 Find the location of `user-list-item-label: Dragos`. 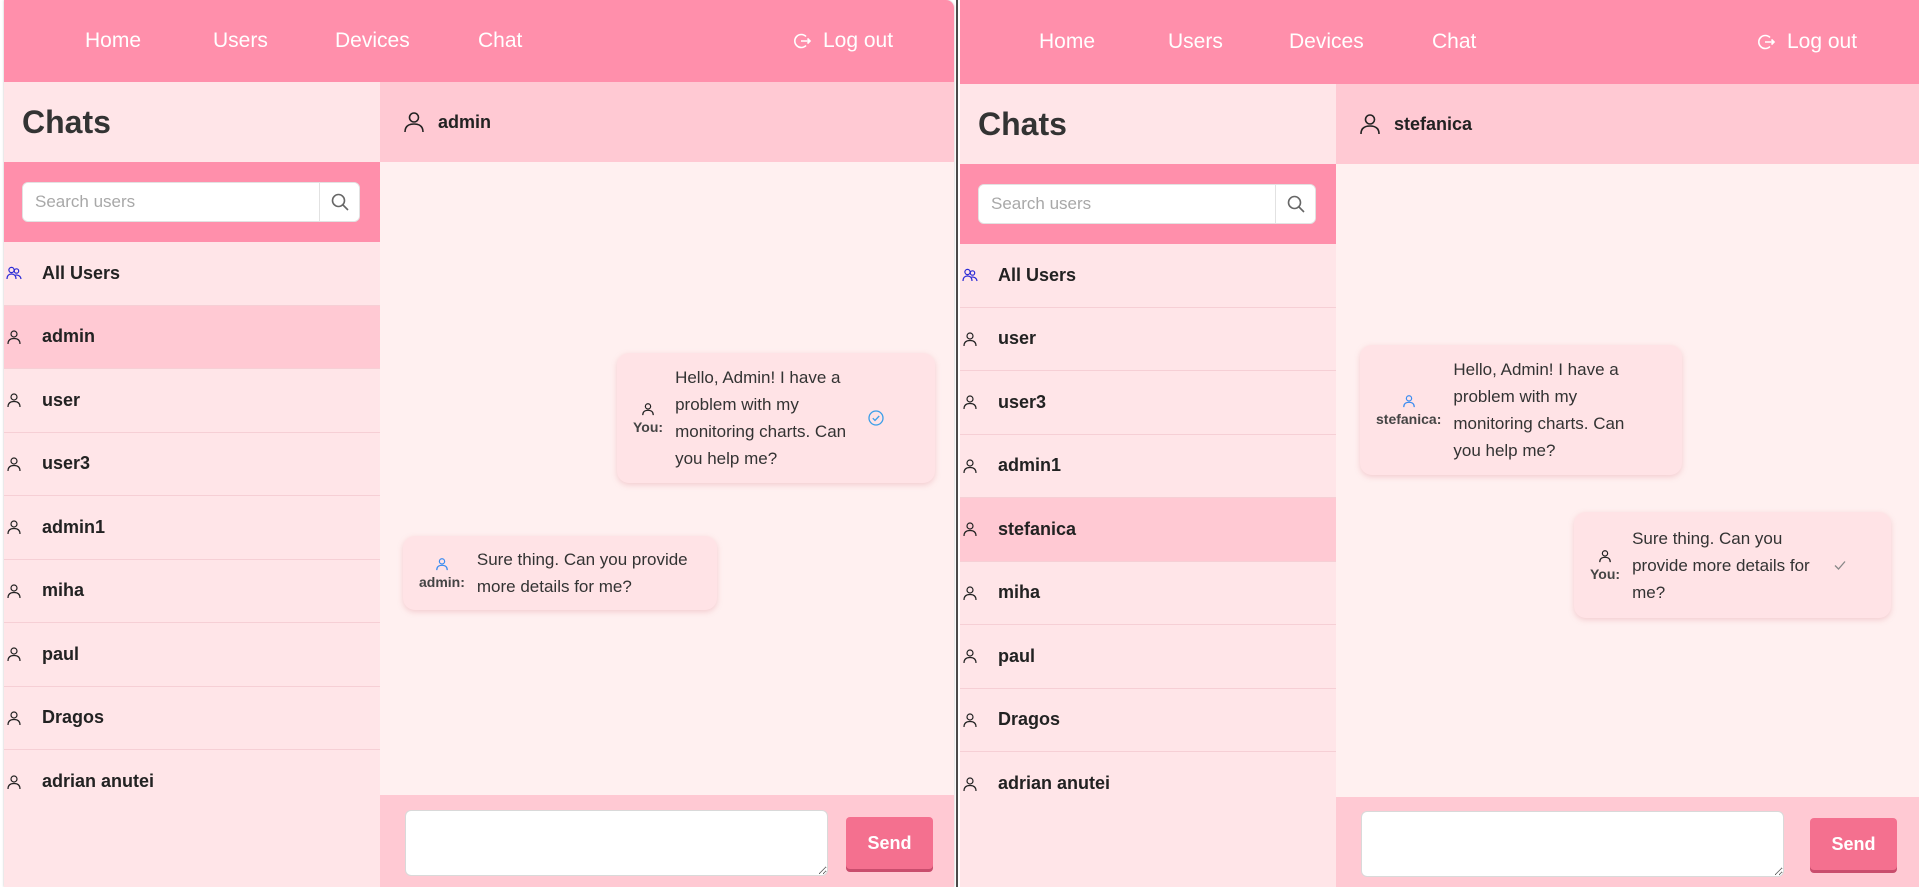

user-list-item-label: Dragos is located at coordinates (73, 717).